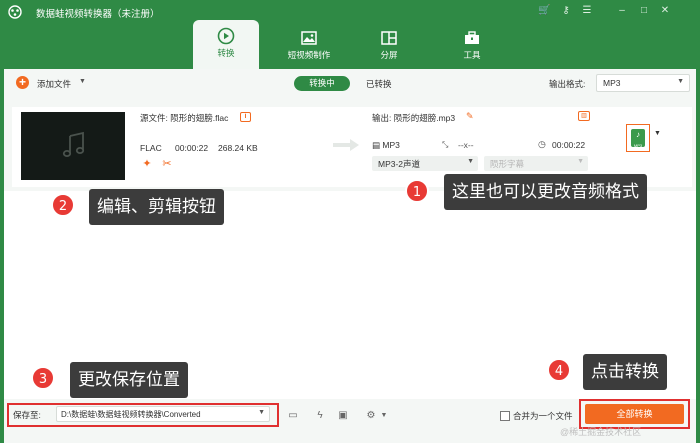 The width and height of the screenshot is (700, 443). I want to click on callout-1-text: 这里也可以更改音频格式, so click(545, 192).